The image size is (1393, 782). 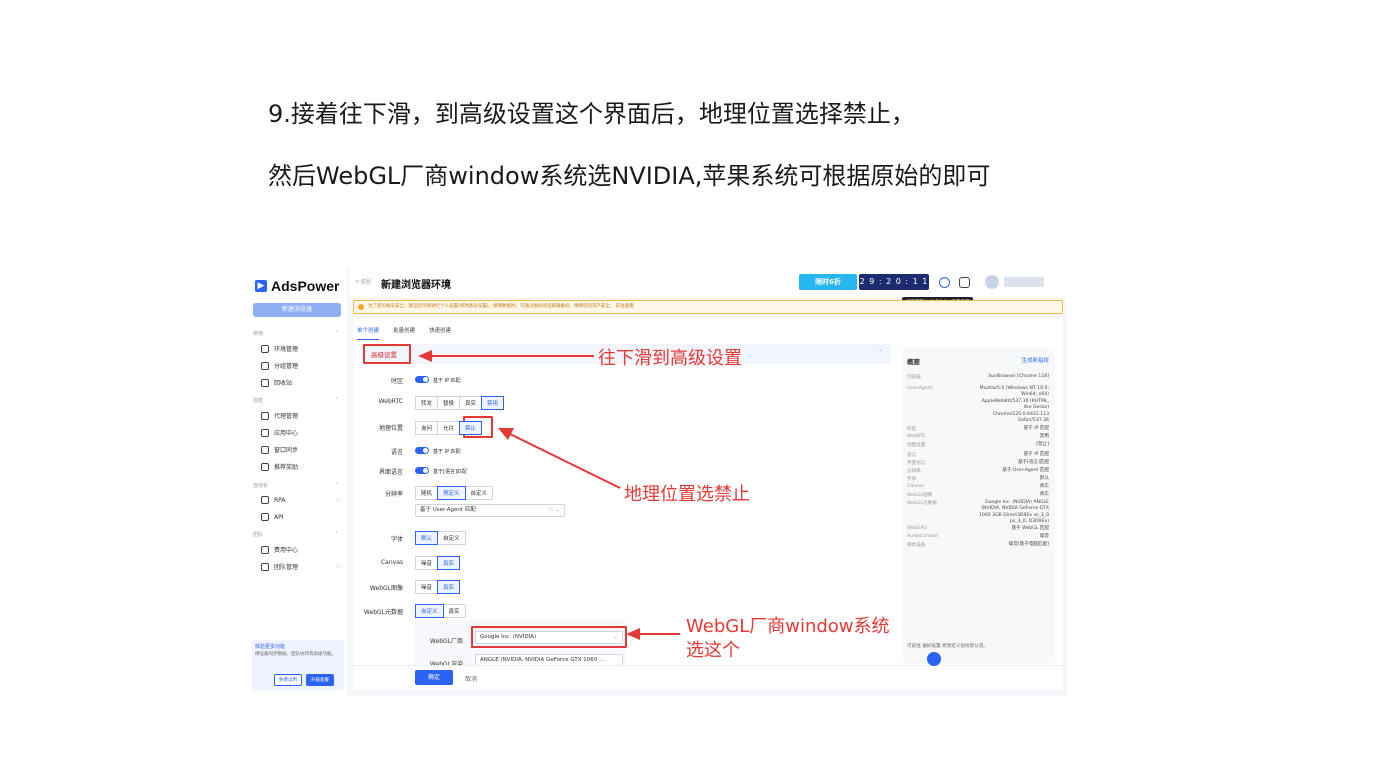 What do you see at coordinates (713, 650) in the screenshot?
I see `annotation-webgl-2: 选这个` at bounding box center [713, 650].